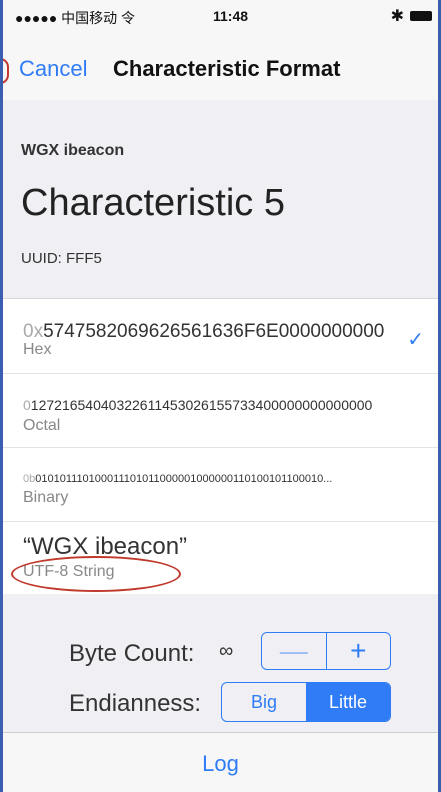 The image size is (441, 792). What do you see at coordinates (421, 16) in the screenshot?
I see `battery-icon` at bounding box center [421, 16].